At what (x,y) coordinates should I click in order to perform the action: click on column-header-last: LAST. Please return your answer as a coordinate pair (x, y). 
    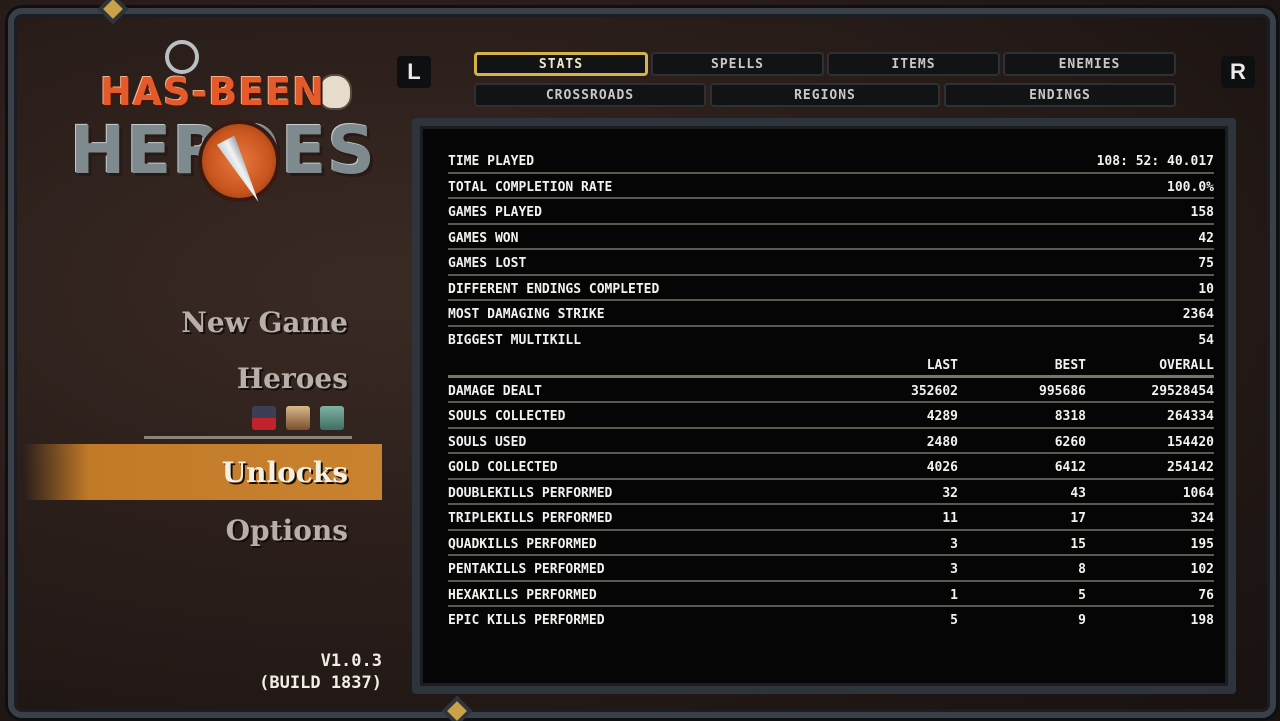
    Looking at the image, I should click on (942, 365).